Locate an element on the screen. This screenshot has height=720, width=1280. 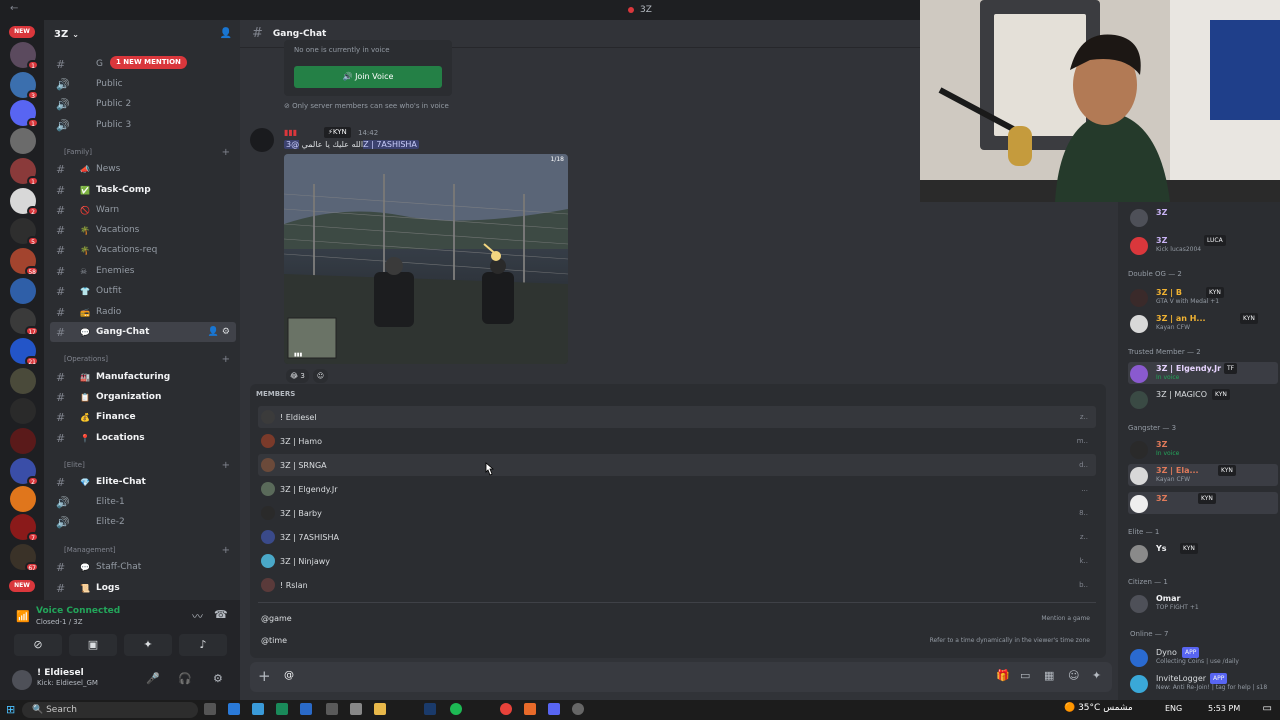
chrome-icon is located at coordinates (506, 709).